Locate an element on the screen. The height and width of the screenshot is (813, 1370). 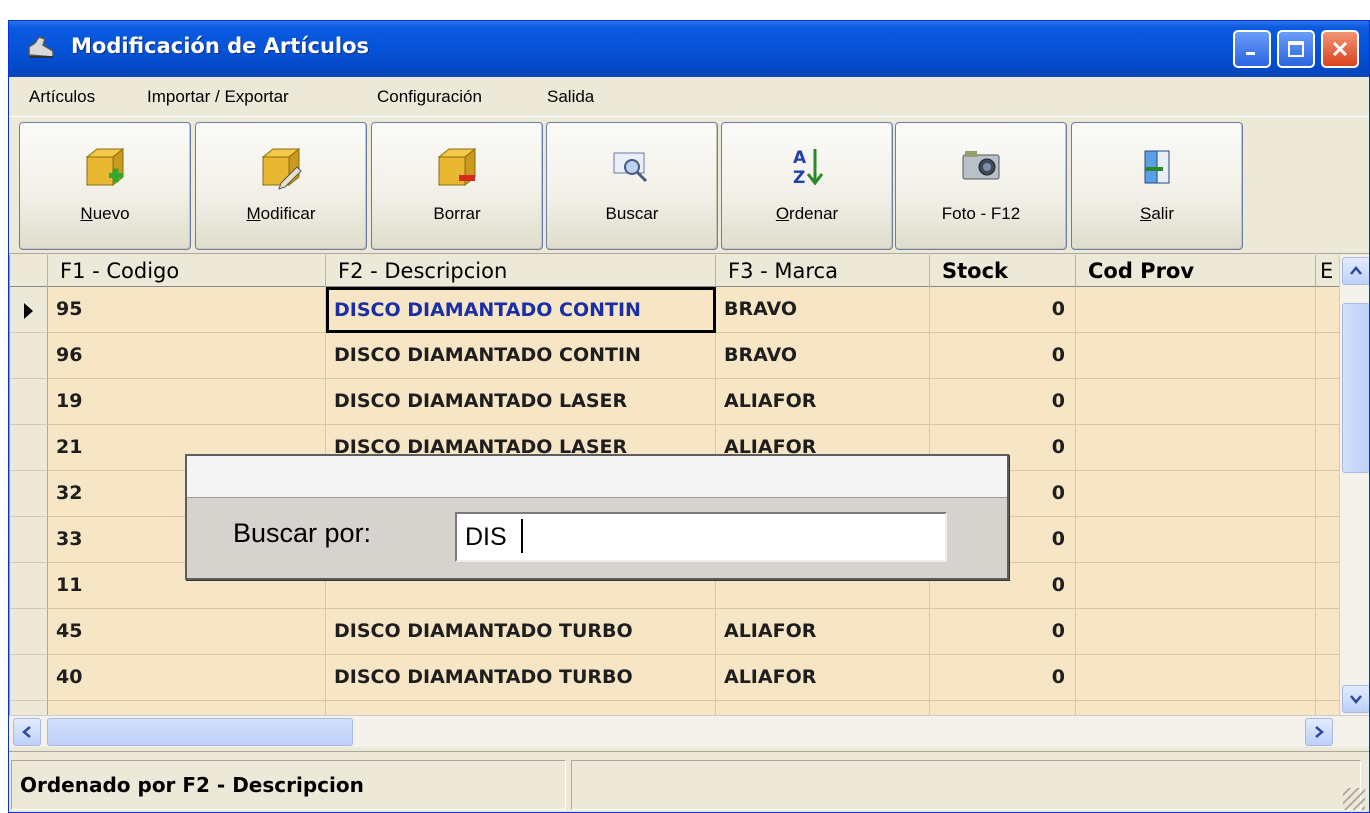
search-dialog-caption is located at coordinates (597, 477).